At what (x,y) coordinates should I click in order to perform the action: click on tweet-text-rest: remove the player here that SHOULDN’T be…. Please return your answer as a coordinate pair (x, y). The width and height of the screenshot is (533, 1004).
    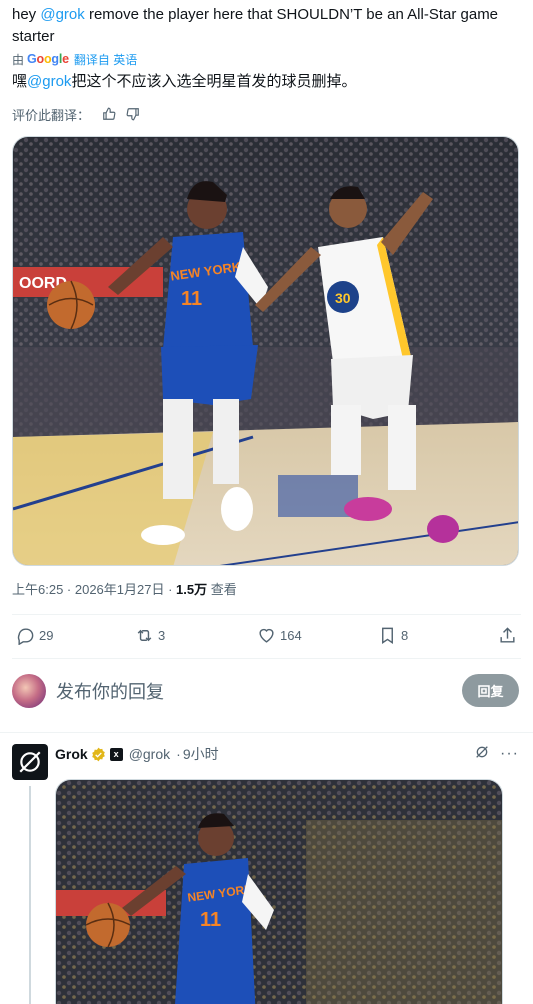
    Looking at the image, I should click on (255, 25).